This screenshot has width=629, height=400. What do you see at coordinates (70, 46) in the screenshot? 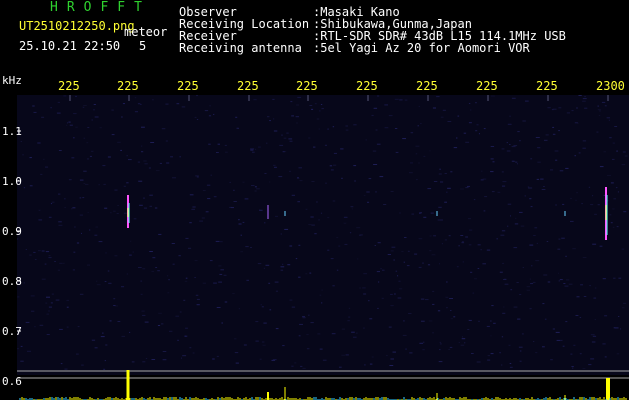
I see `datetime-label: 25.10.21 22:50` at bounding box center [70, 46].